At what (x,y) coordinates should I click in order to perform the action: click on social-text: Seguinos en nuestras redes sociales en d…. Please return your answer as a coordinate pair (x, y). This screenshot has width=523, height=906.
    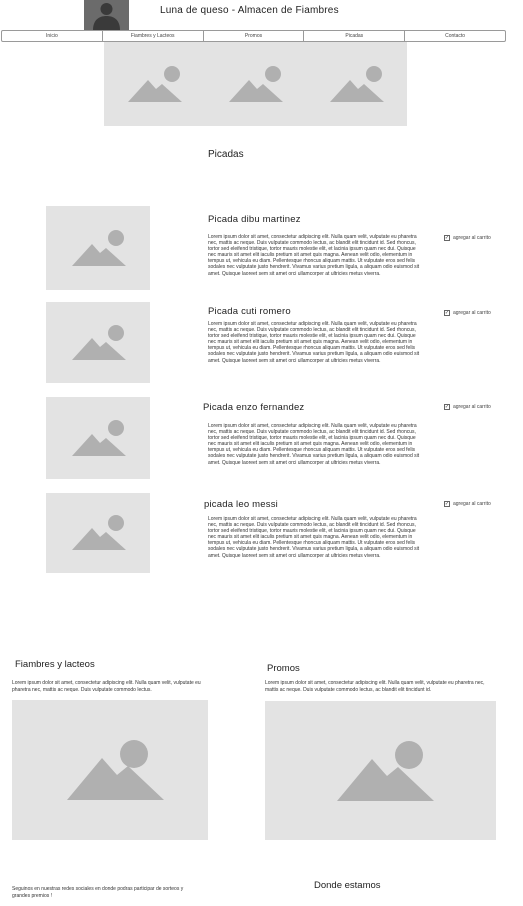
    Looking at the image, I should click on (98, 892).